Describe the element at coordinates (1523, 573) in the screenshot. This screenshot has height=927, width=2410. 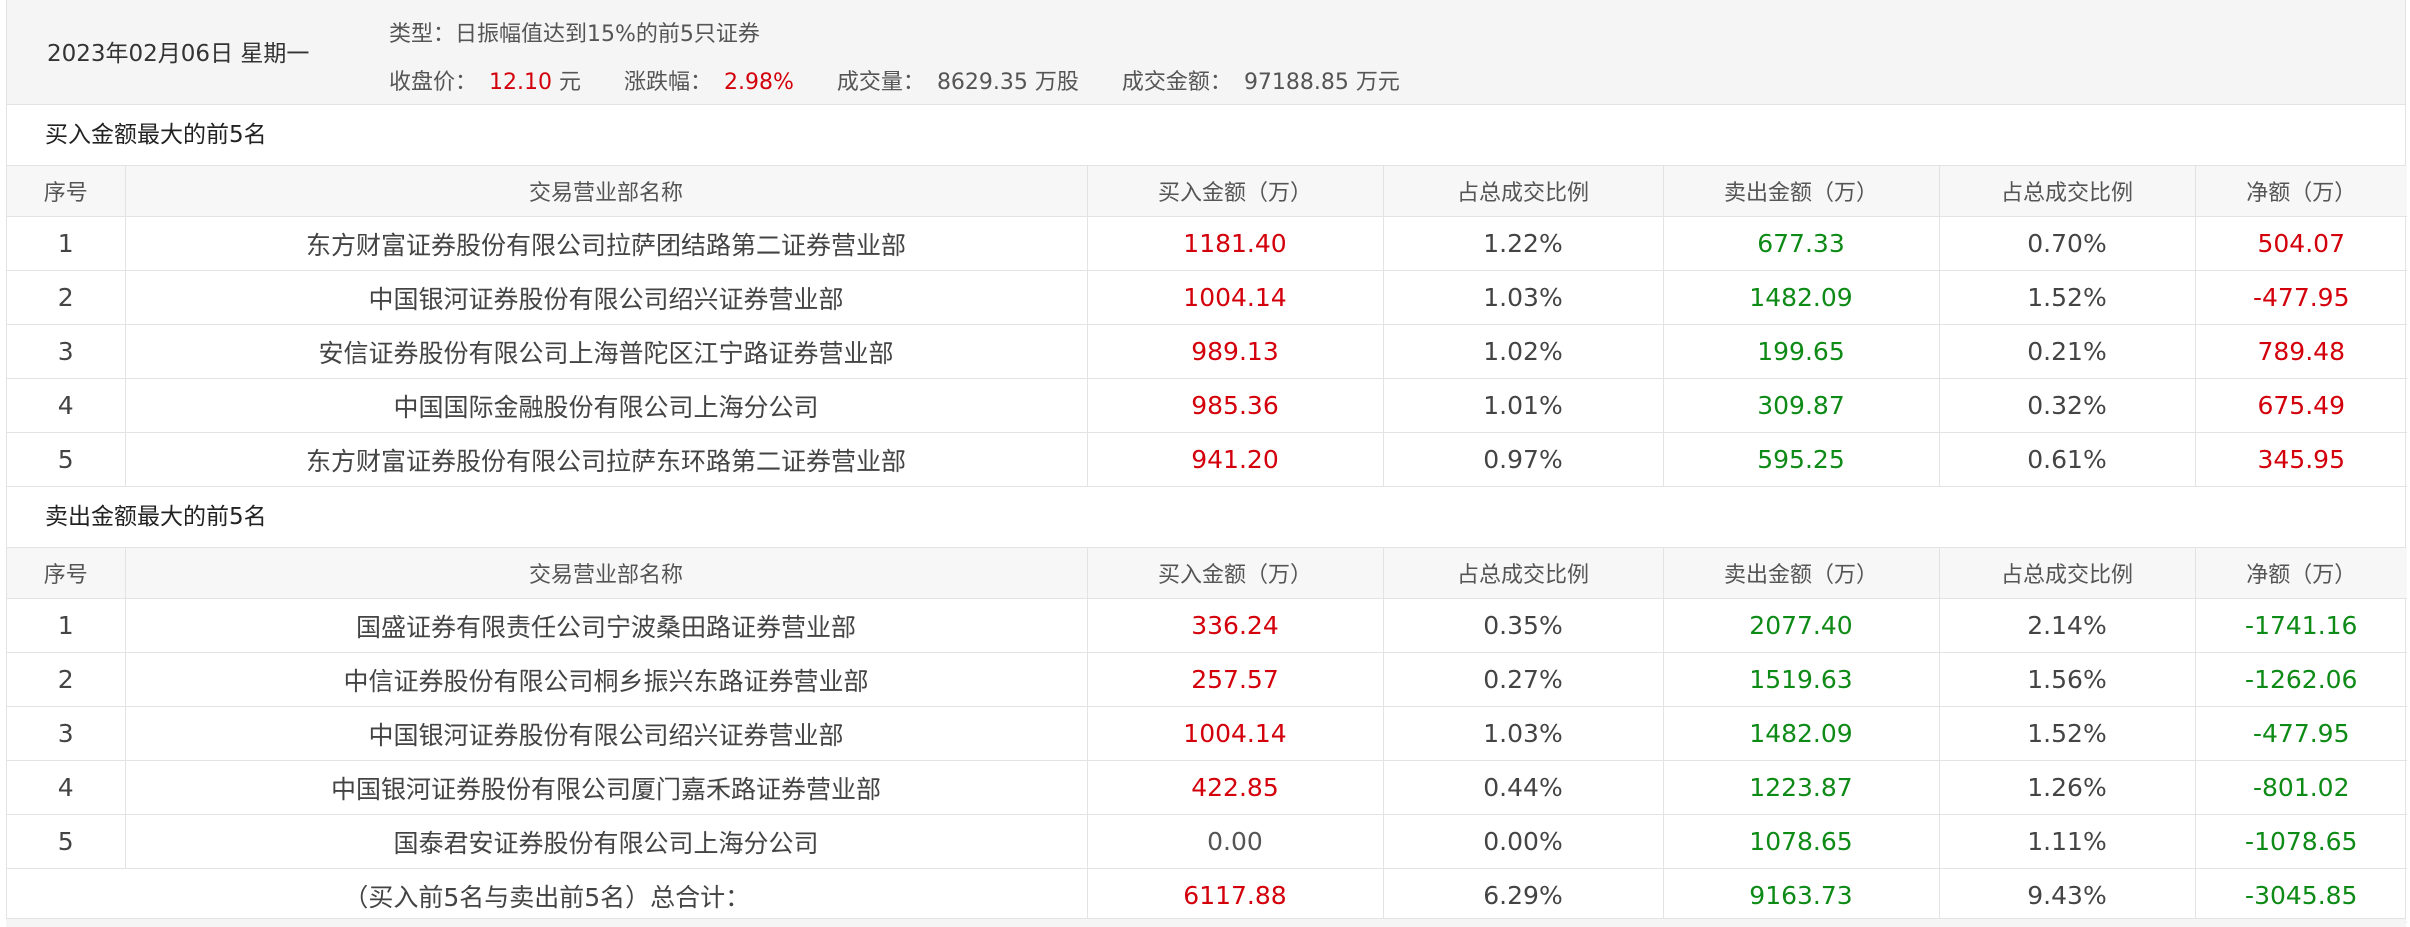
I see `col-buy-ratio: 占总成交比例` at that location.